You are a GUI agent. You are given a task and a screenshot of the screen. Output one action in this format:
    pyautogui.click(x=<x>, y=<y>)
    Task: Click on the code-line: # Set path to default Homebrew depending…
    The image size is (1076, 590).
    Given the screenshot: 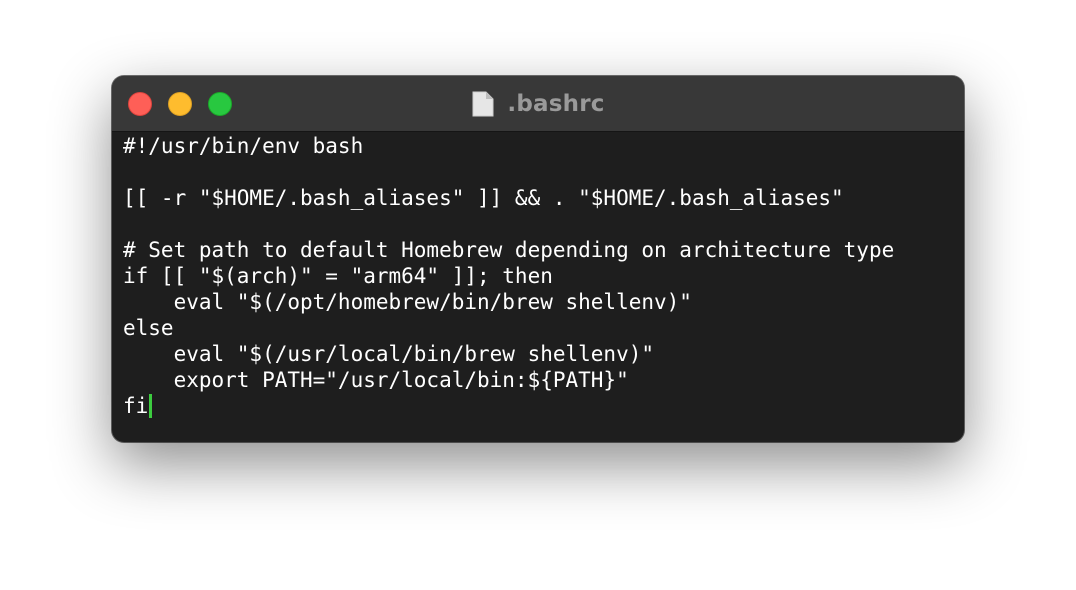 What is the action you would take?
    pyautogui.click(x=509, y=250)
    